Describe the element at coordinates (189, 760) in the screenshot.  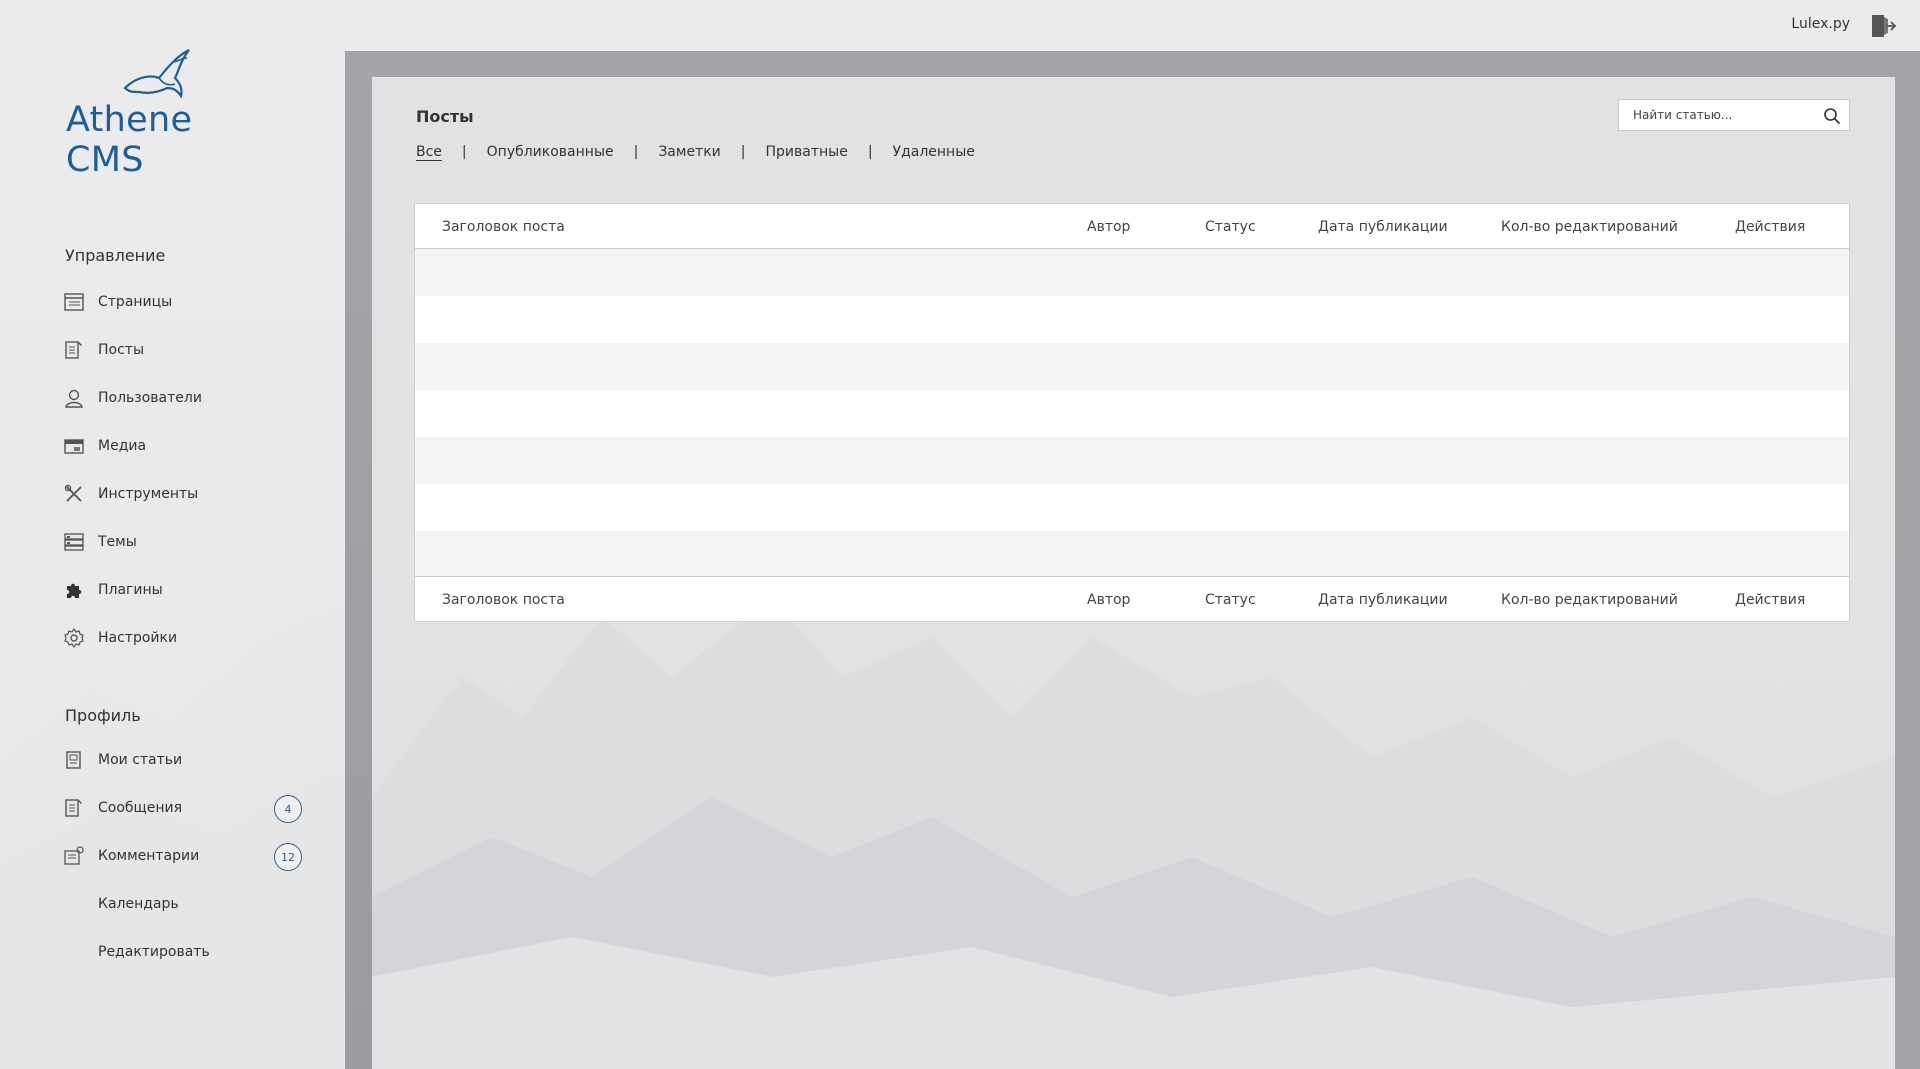
I see `sidebar-item-my-articles: Мои статьи` at that location.